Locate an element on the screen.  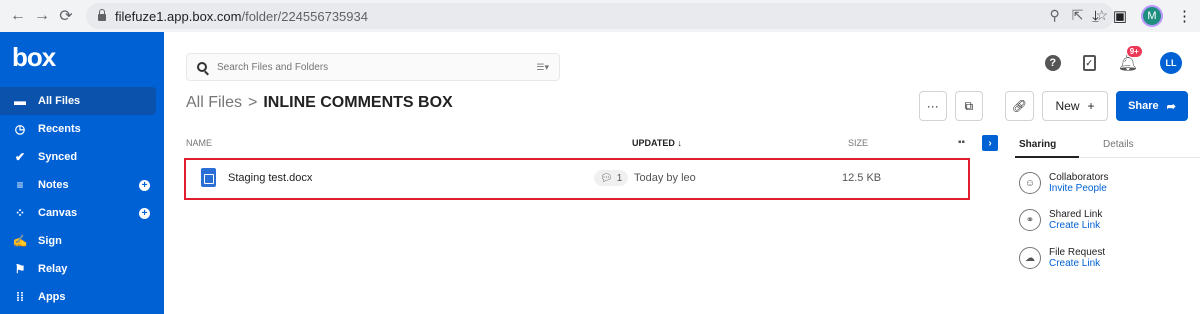
tab-details: Details is located at coordinates (1118, 144).